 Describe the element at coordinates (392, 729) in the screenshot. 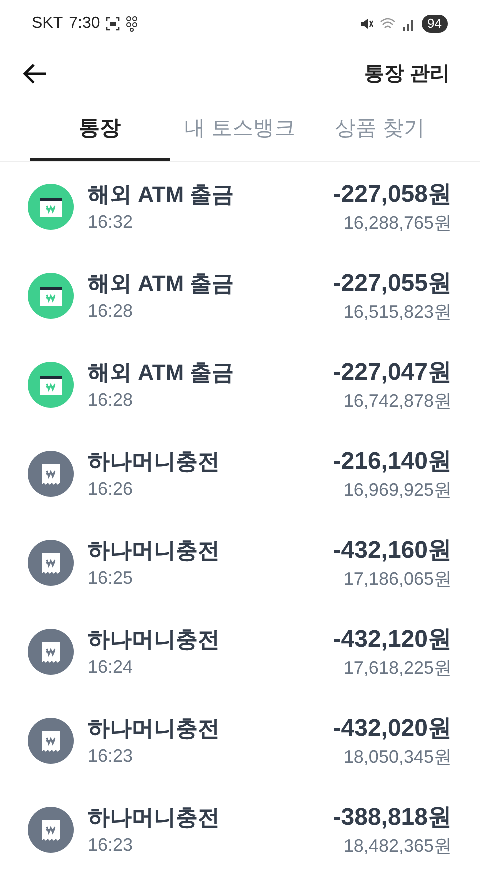

I see `transaction-amount: -432,020원` at that location.